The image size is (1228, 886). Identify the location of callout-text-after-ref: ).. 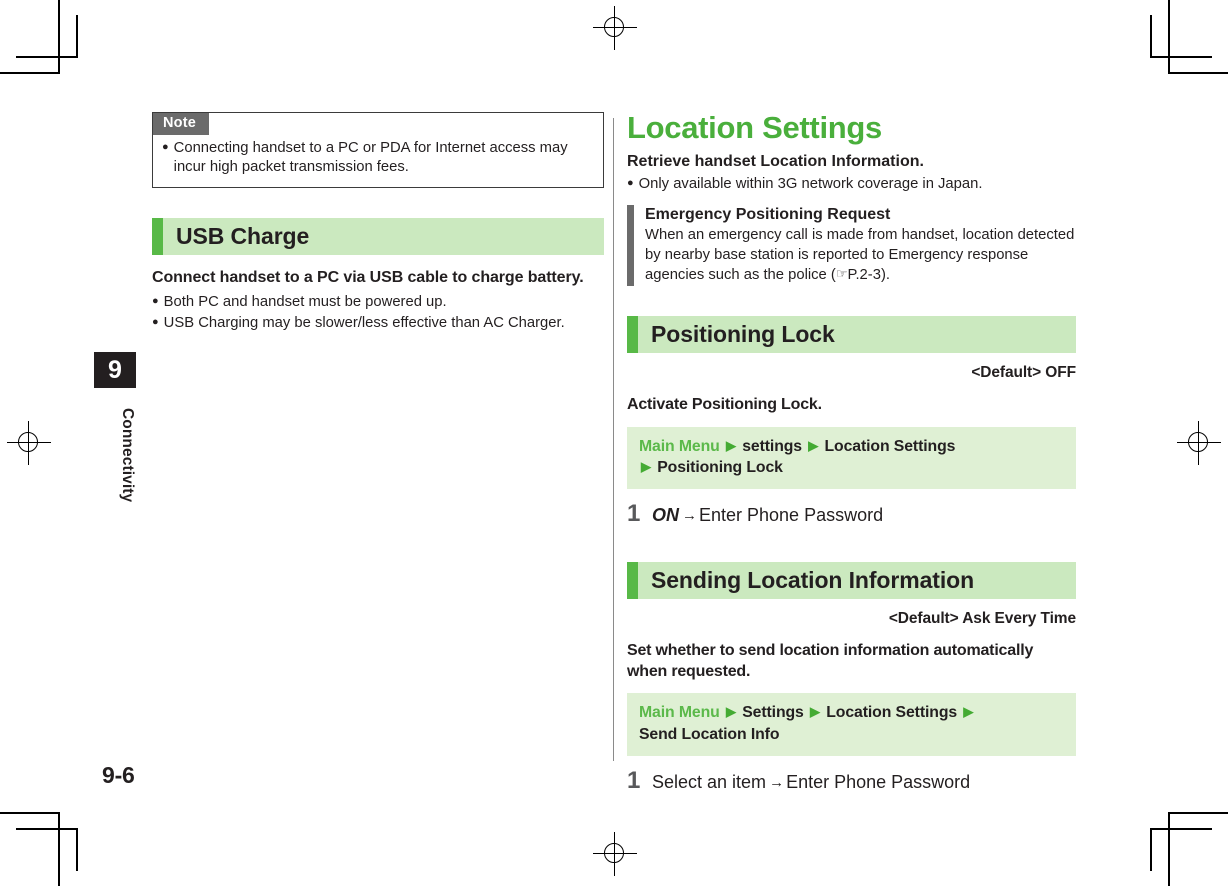
(885, 275).